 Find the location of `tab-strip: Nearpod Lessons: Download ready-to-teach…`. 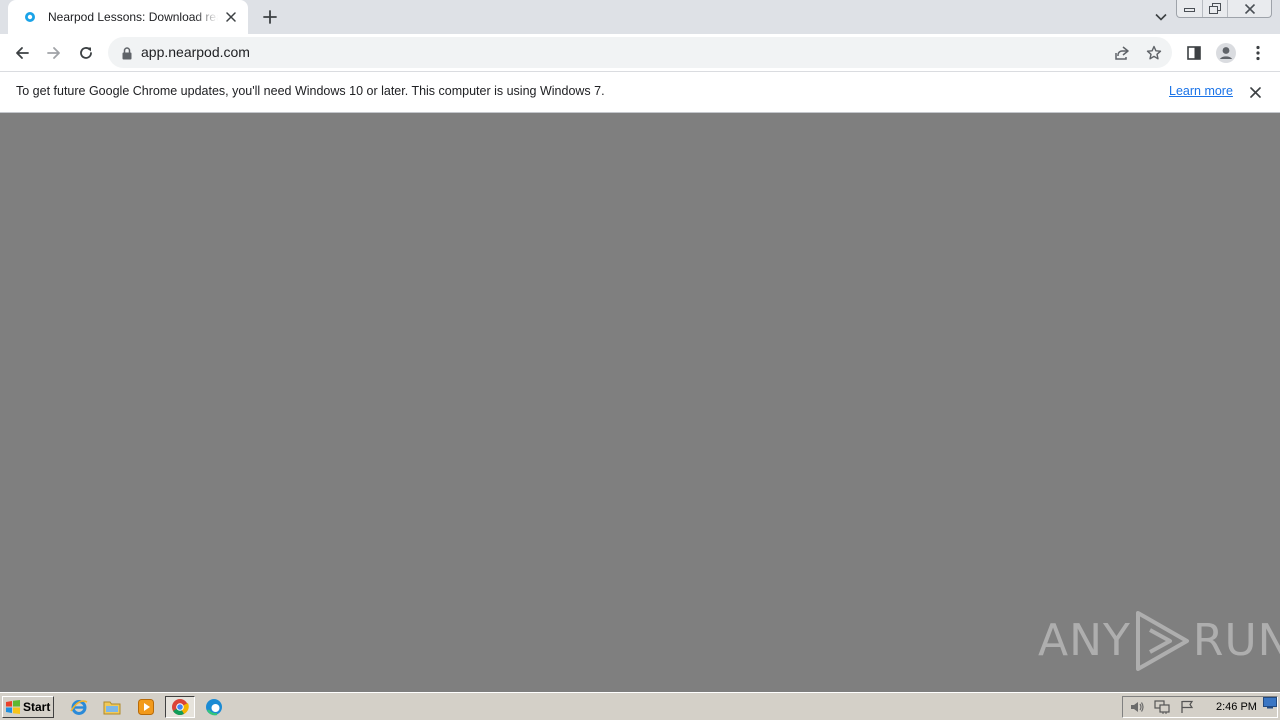

tab-strip: Nearpod Lessons: Download ready-to-teach… is located at coordinates (640, 17).